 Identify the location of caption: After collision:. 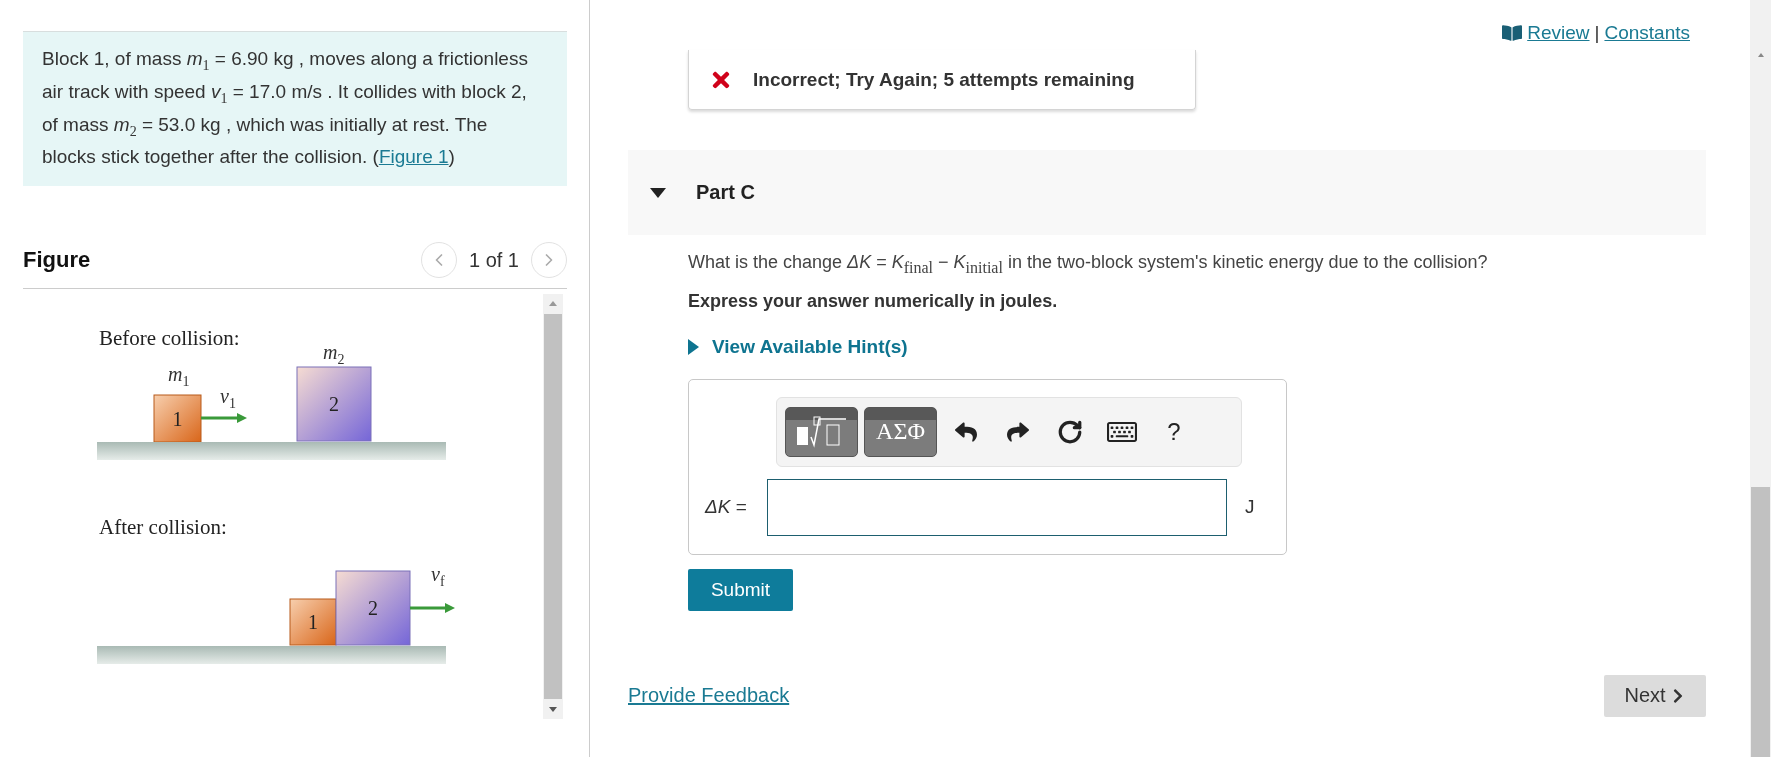
(163, 527).